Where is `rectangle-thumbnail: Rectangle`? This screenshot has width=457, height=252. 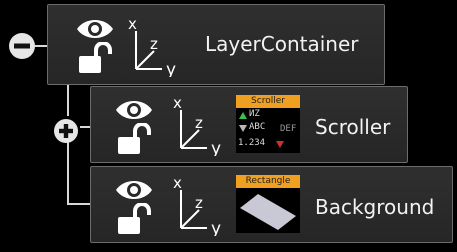
rectangle-thumbnail: Rectangle is located at coordinates (268, 204).